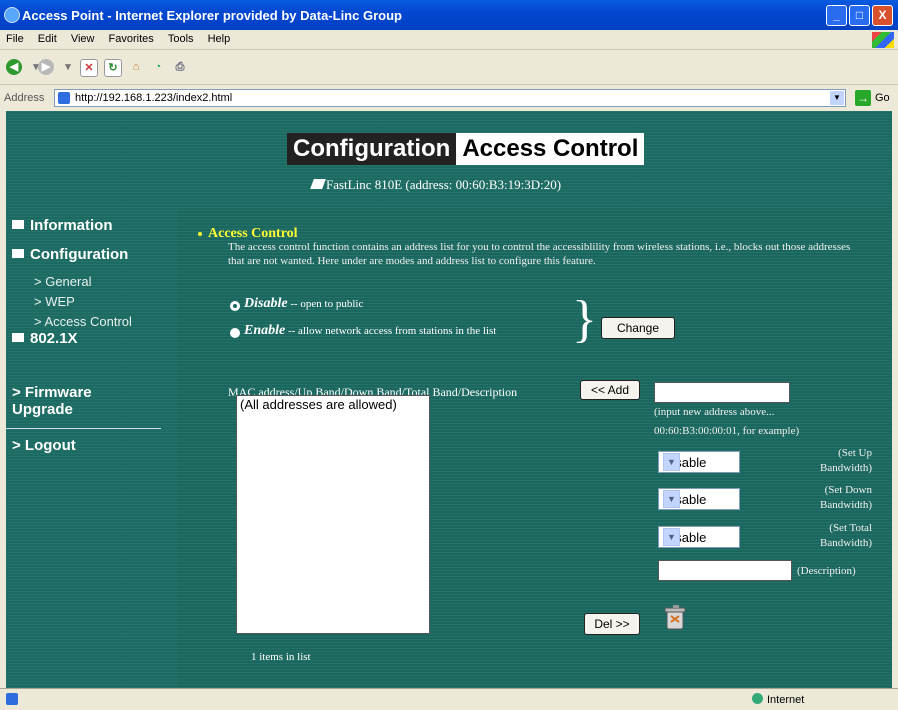  Describe the element at coordinates (638, 328) in the screenshot. I see `change-button: Change` at that location.